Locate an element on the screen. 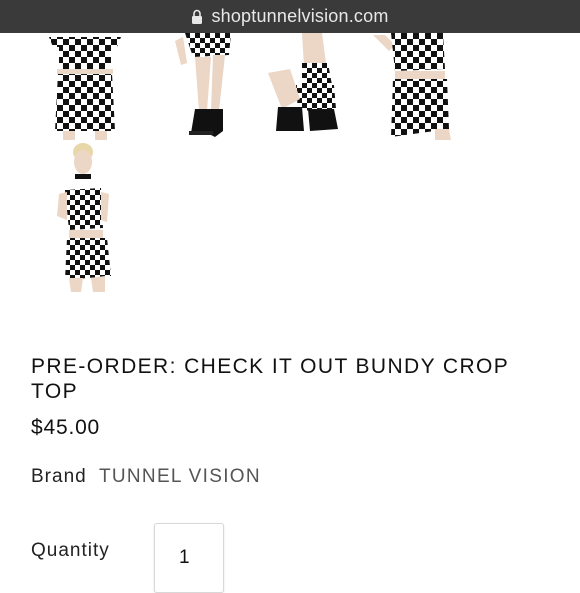 The width and height of the screenshot is (580, 593). product-price: $45.00 is located at coordinates (66, 427).